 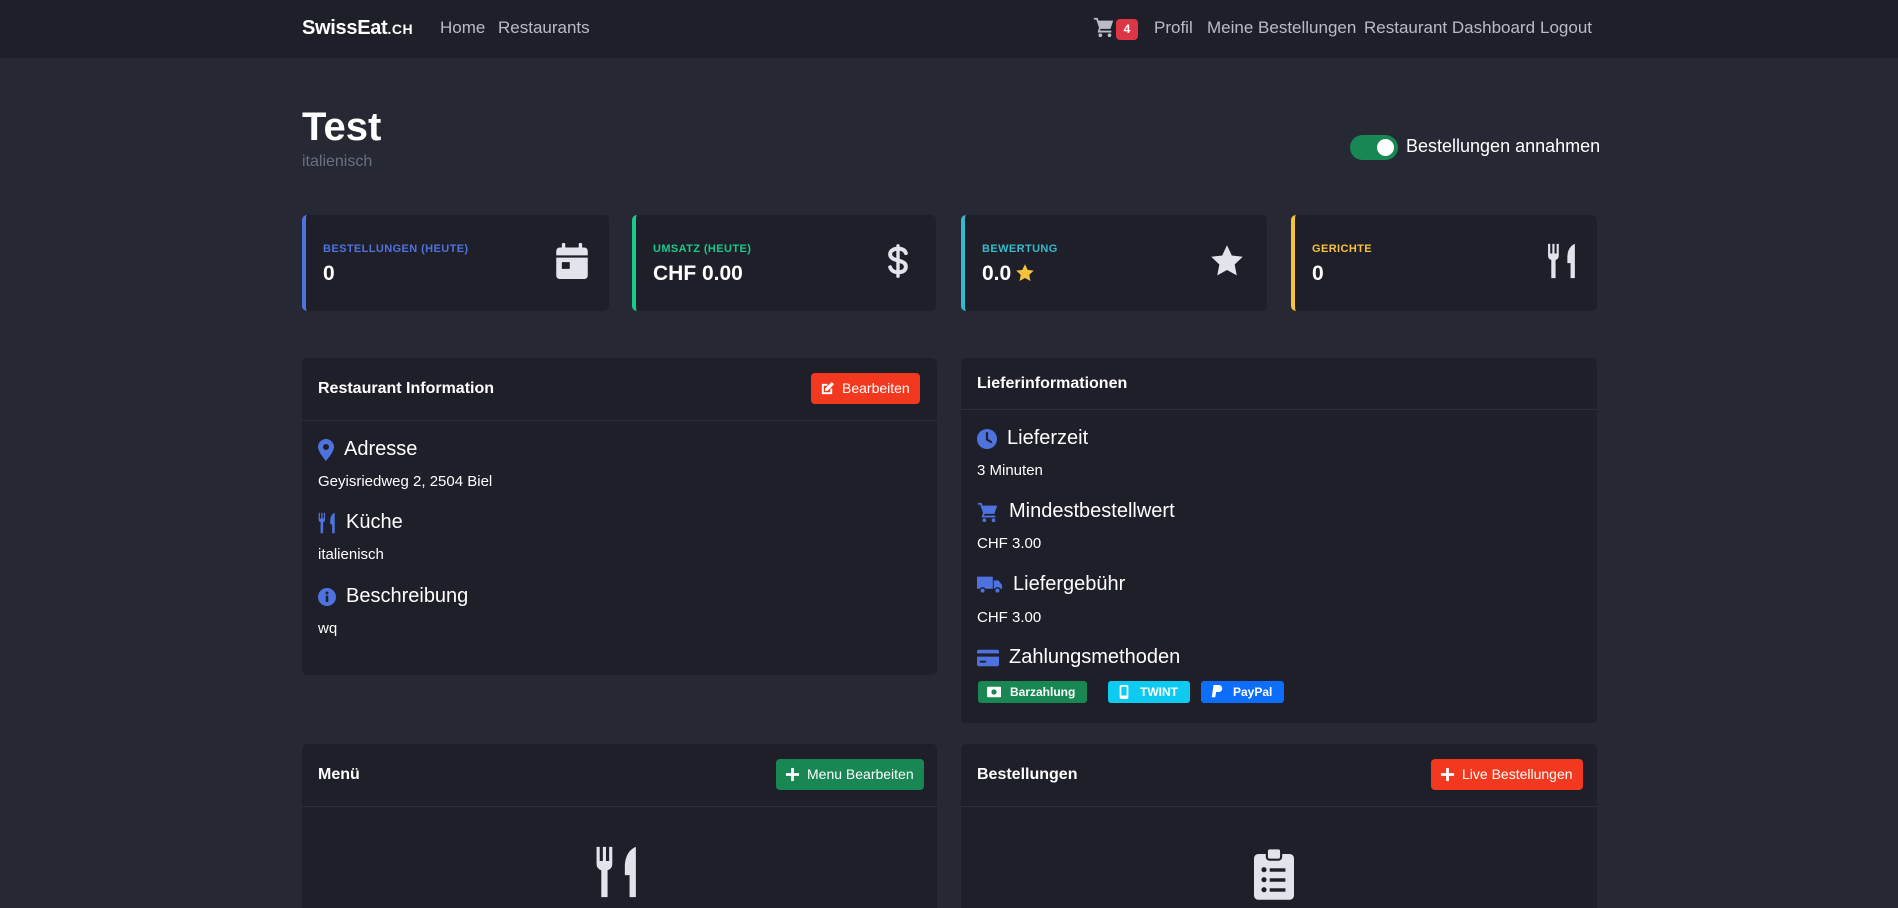 What do you see at coordinates (1374, 147) in the screenshot?
I see `accept-orders-toggle` at bounding box center [1374, 147].